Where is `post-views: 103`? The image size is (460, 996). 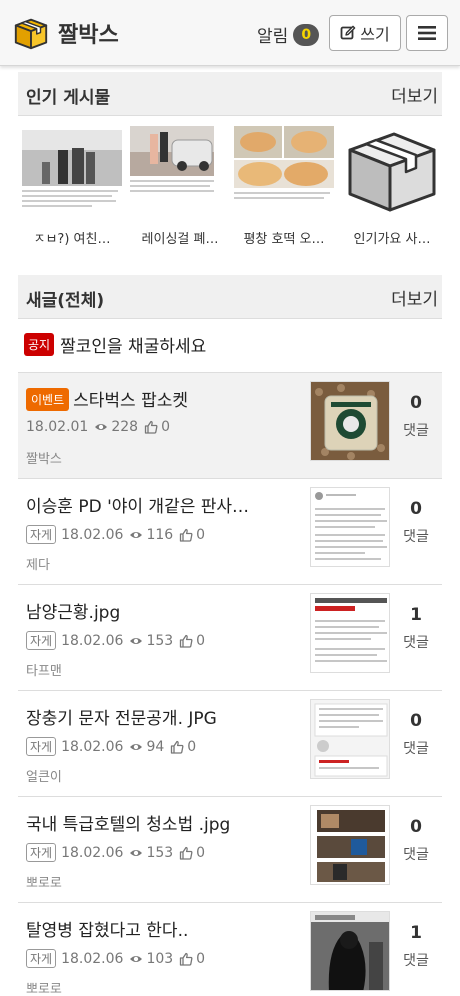
post-views: 103 is located at coordinates (160, 958).